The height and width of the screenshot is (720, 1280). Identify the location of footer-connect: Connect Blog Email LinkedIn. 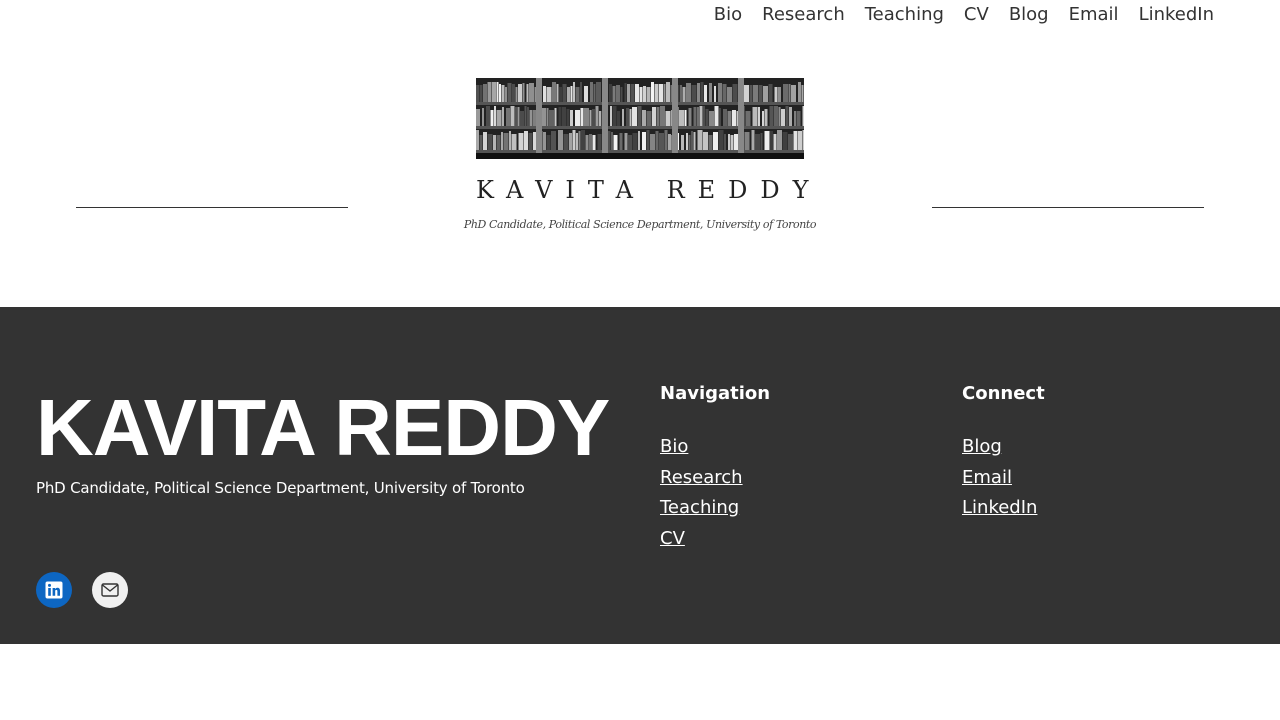
(1003, 453).